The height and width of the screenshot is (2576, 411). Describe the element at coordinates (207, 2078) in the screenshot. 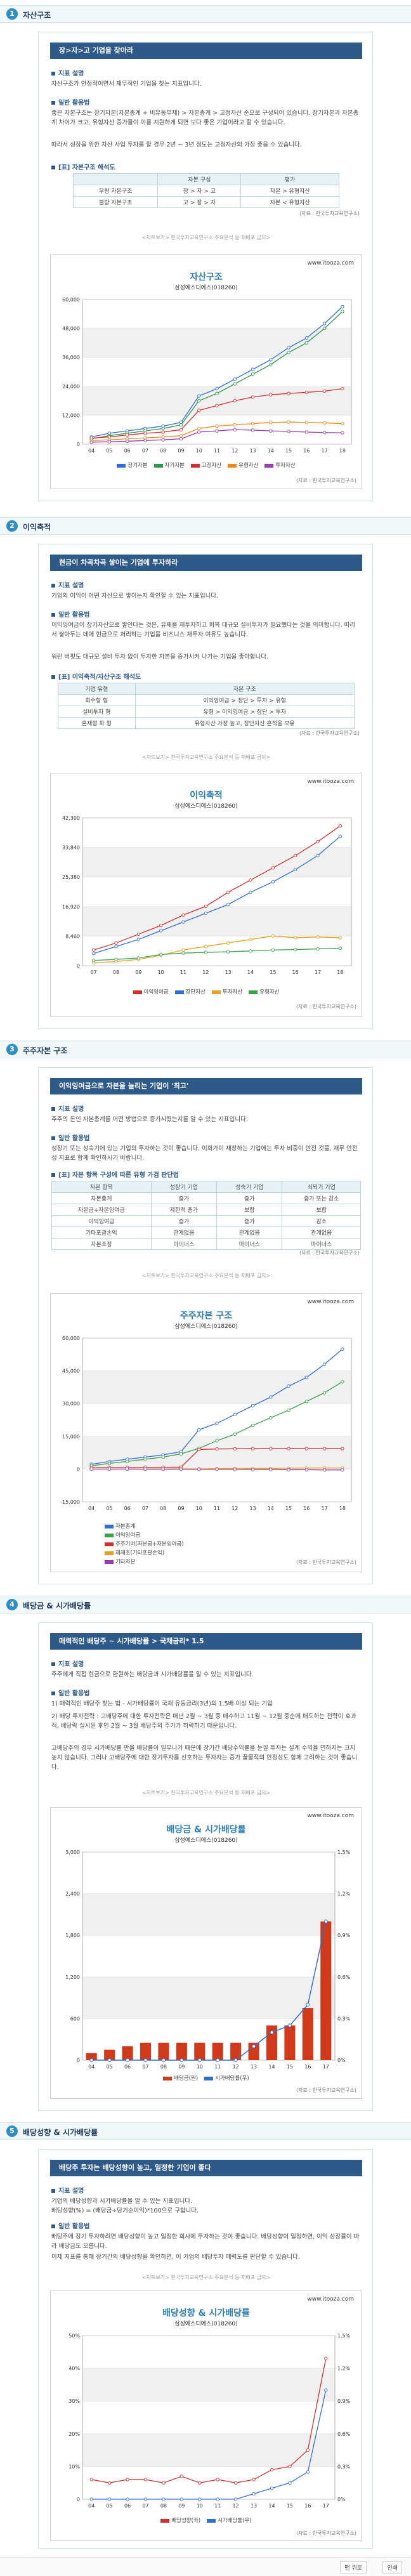

I see `chart-legend: 배당금(원) 시가배당률(우)` at that location.